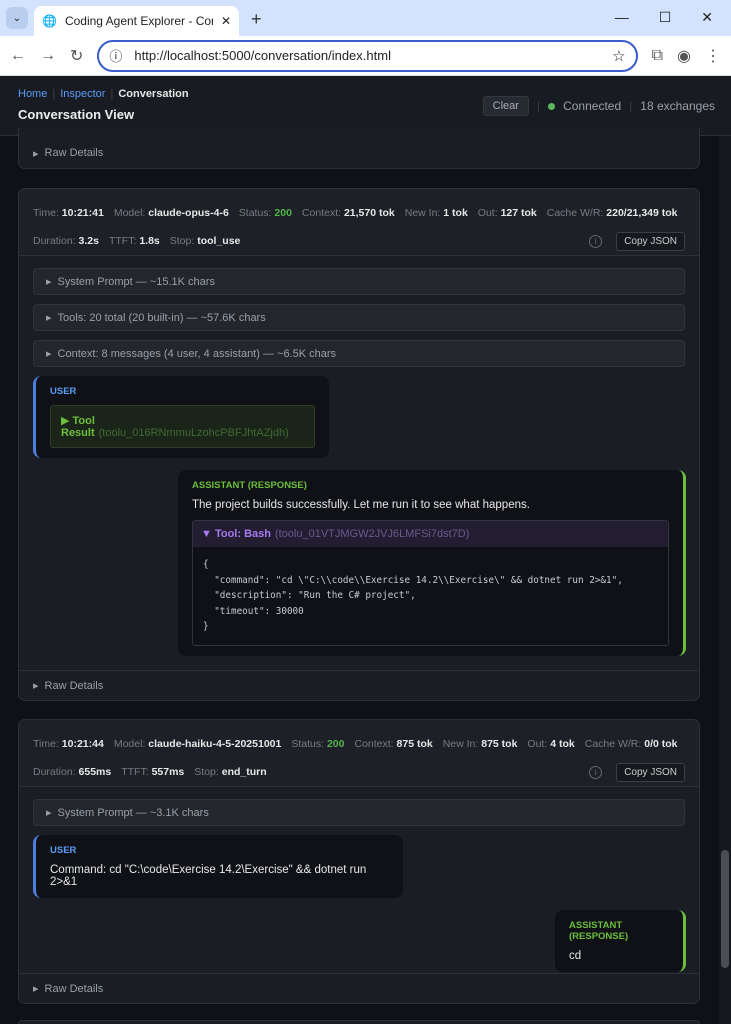  Describe the element at coordinates (562, 744) in the screenshot. I see `out: 4 tok` at that location.